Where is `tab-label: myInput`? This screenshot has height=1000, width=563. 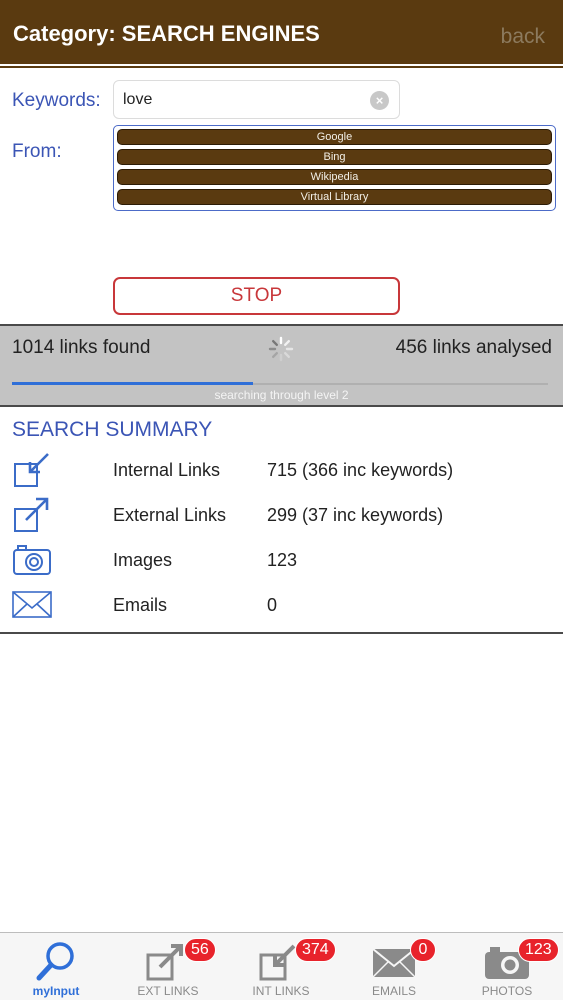
tab-label: myInput is located at coordinates (56, 991).